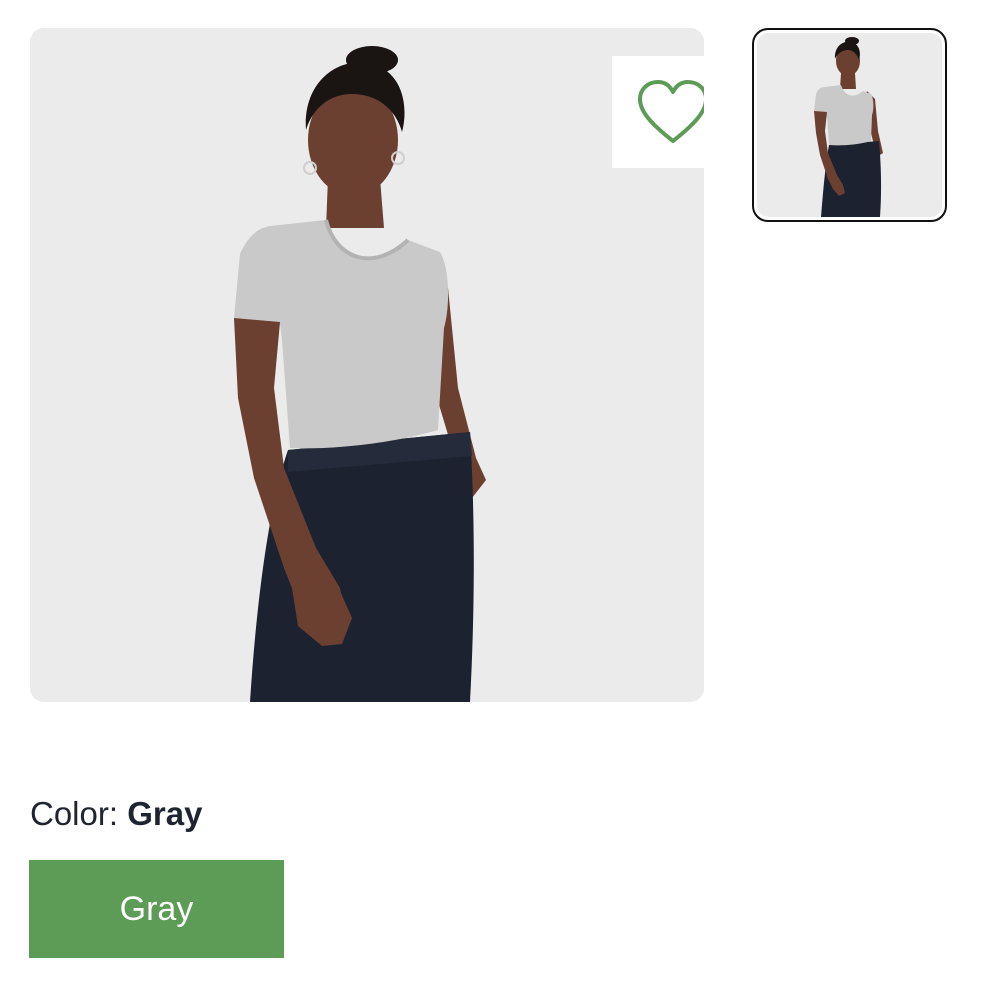  Describe the element at coordinates (671, 111) in the screenshot. I see `heart-outline-icon` at that location.